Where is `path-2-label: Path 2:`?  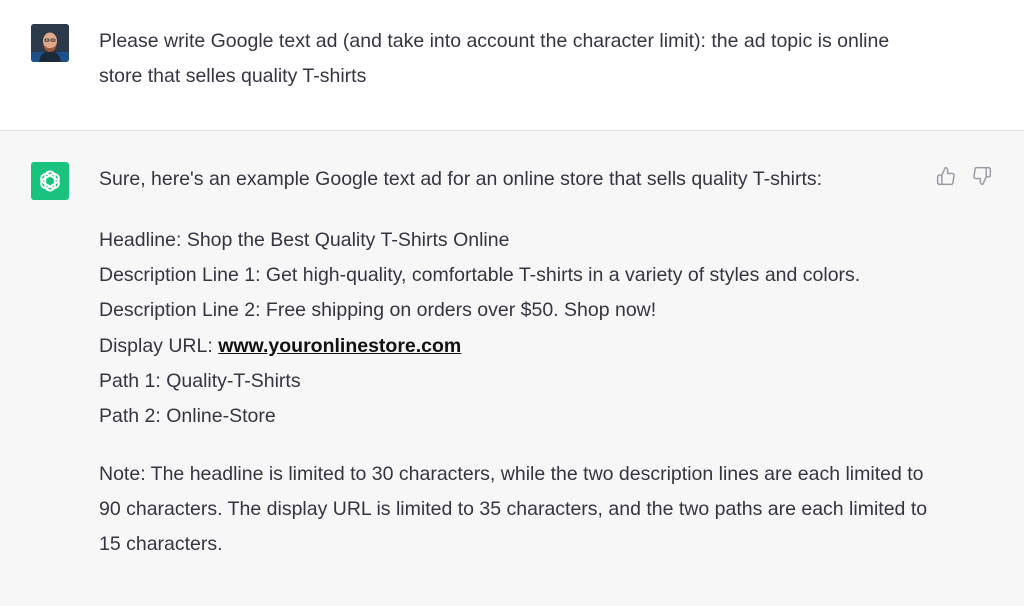
path-2-label: Path 2: is located at coordinates (133, 416).